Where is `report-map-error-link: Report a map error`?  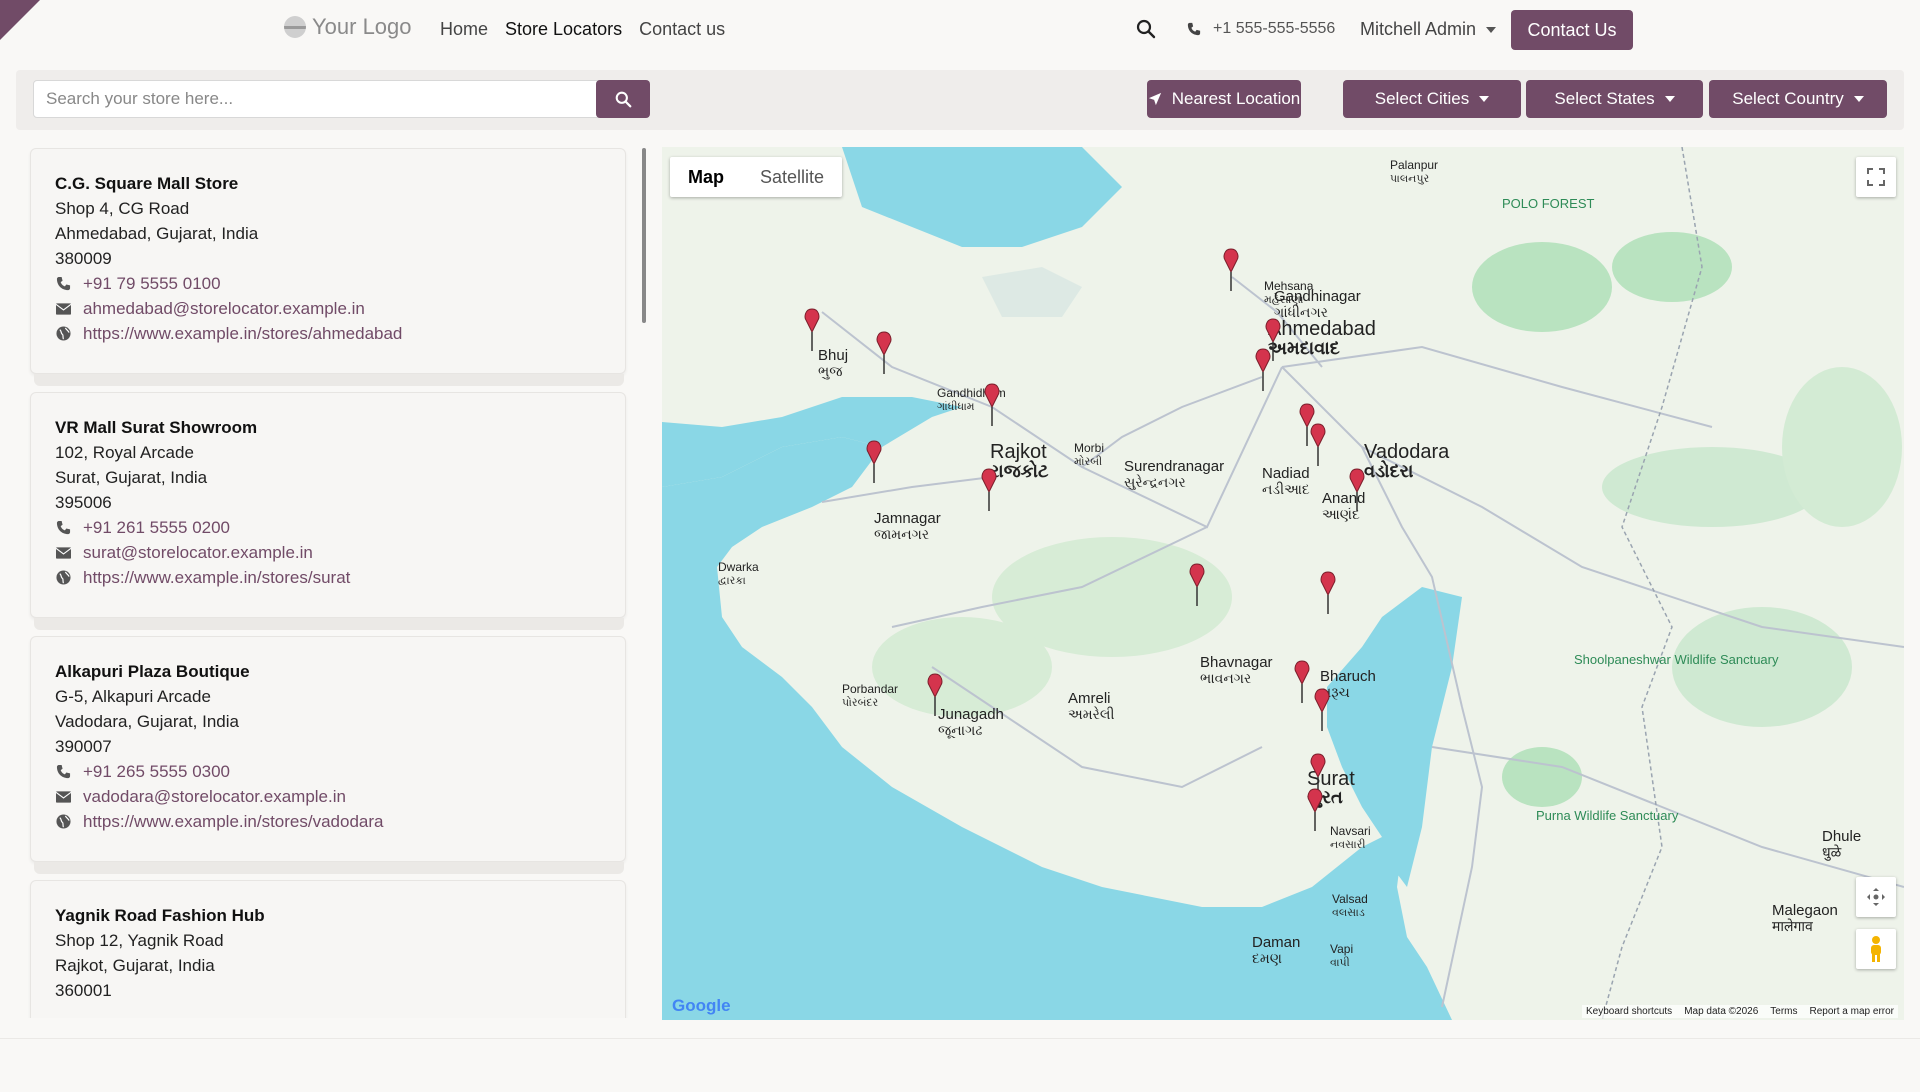
report-map-error-link: Report a map error is located at coordinates (1852, 1011).